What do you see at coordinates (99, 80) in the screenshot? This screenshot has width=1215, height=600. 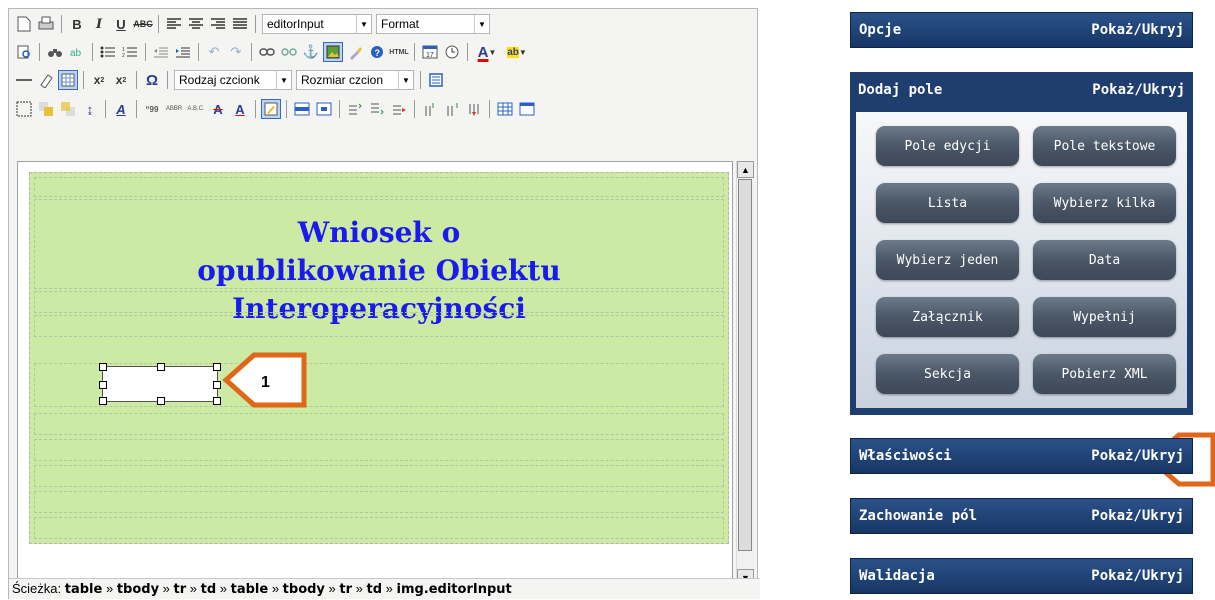 I see `subscript-icon: x2` at bounding box center [99, 80].